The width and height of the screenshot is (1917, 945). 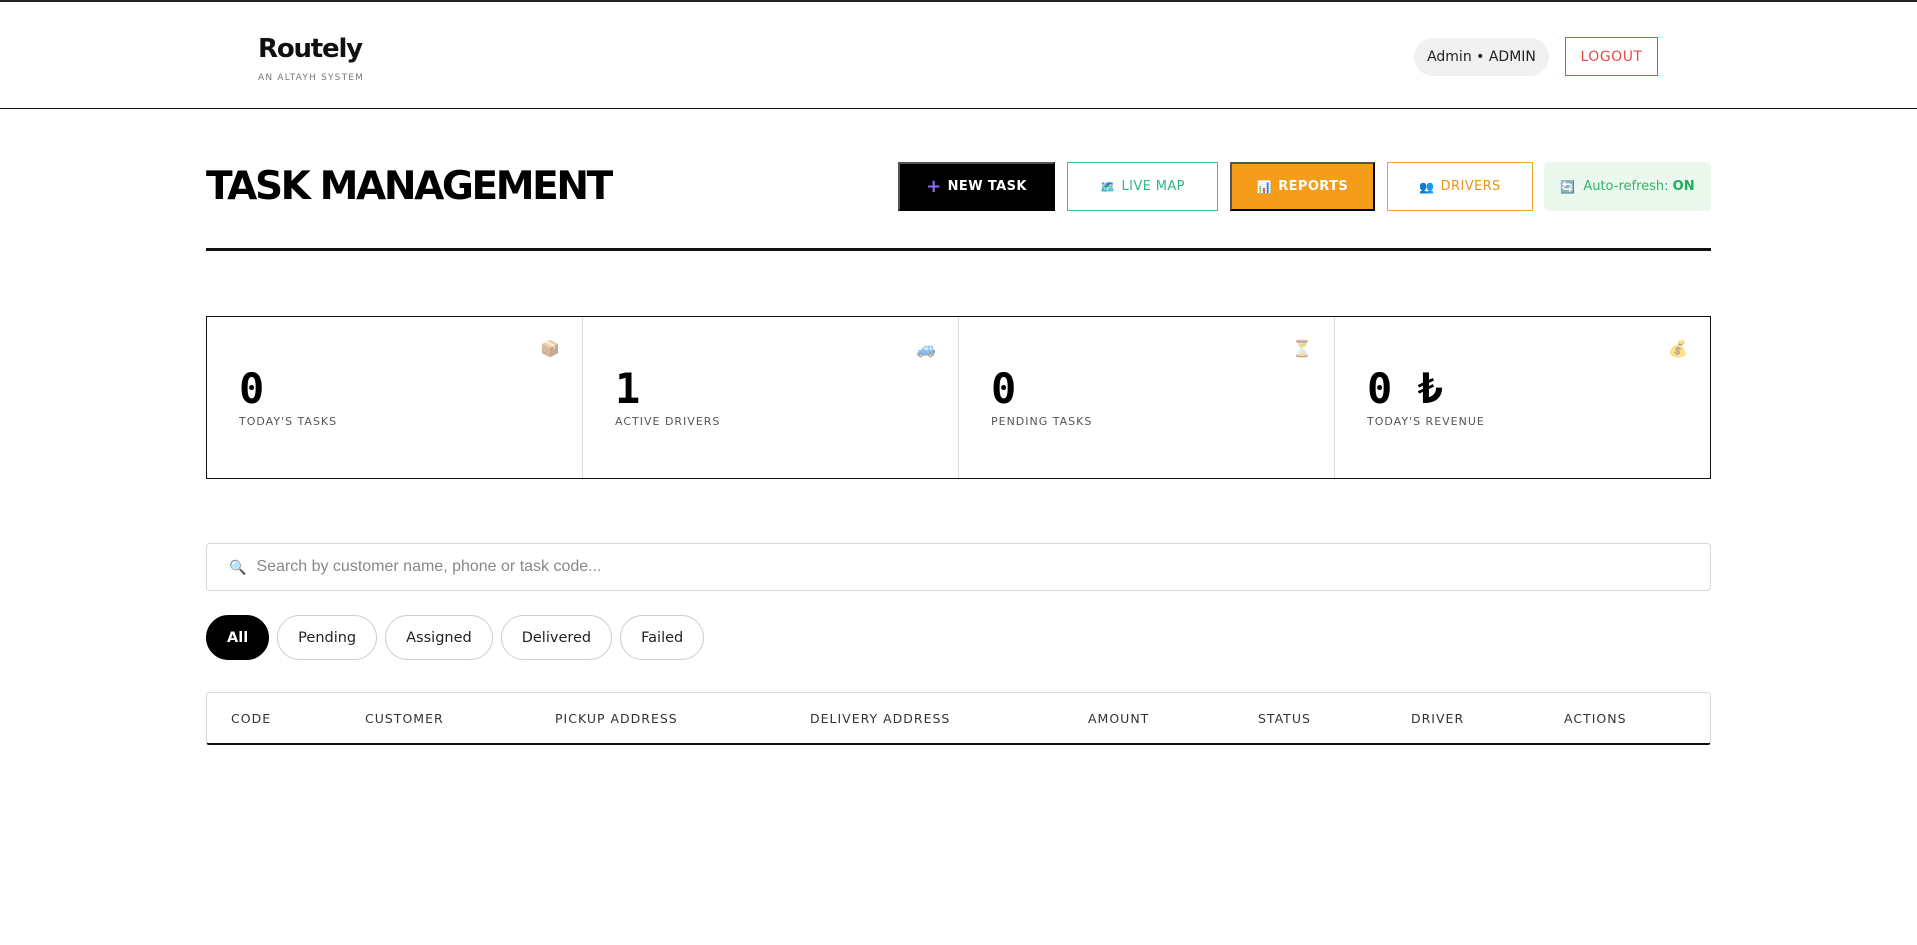 What do you see at coordinates (662, 637) in the screenshot?
I see `filter-failed: Failed` at bounding box center [662, 637].